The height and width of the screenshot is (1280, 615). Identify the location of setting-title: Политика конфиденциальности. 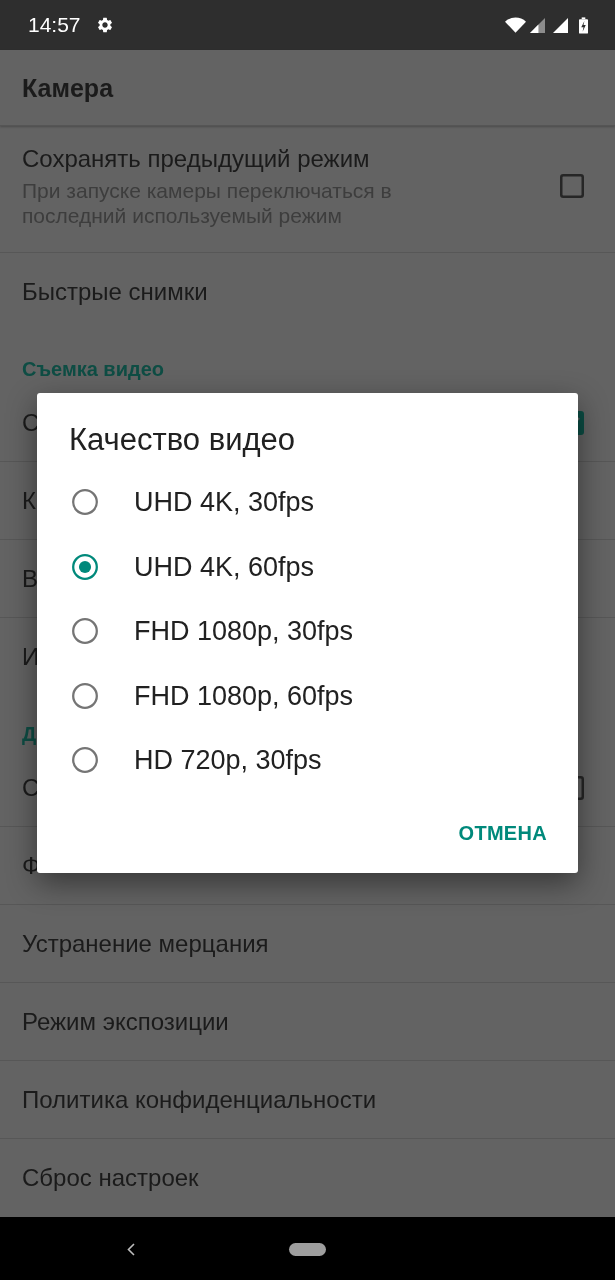
(199, 1099).